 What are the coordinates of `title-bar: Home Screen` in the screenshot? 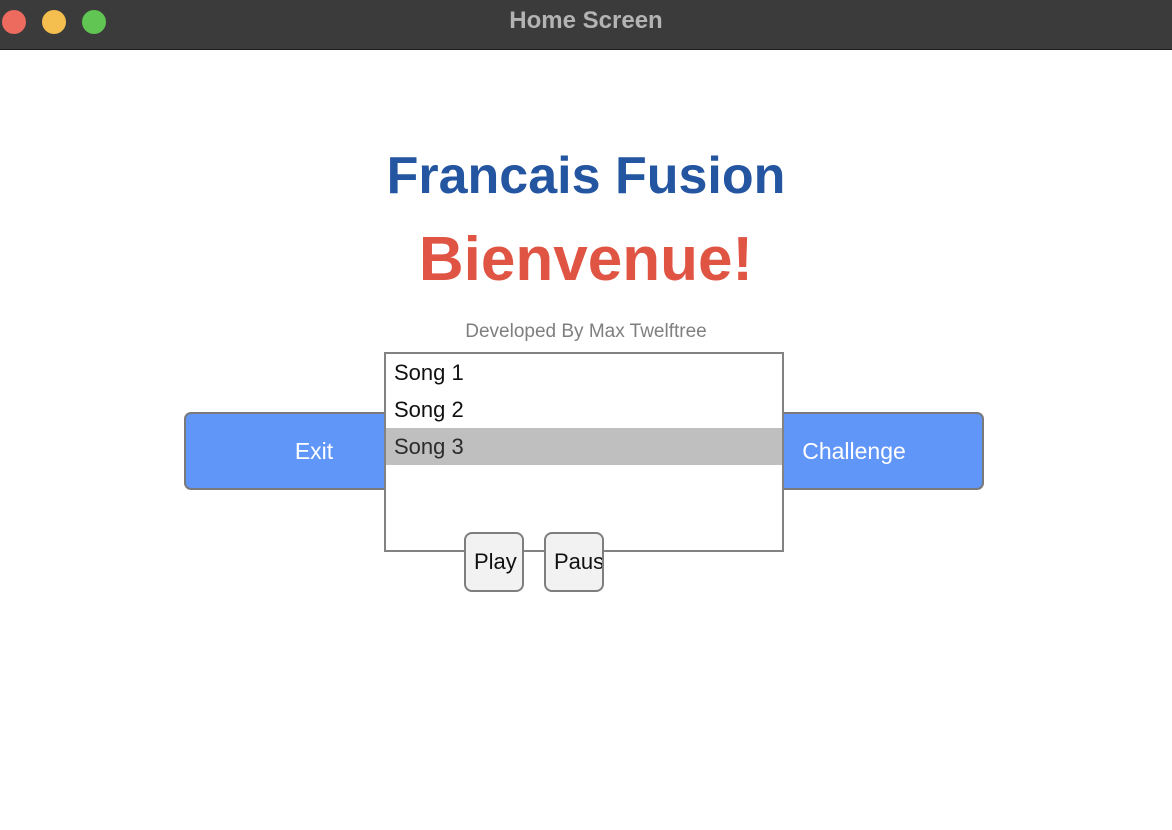 It's located at (586, 25).